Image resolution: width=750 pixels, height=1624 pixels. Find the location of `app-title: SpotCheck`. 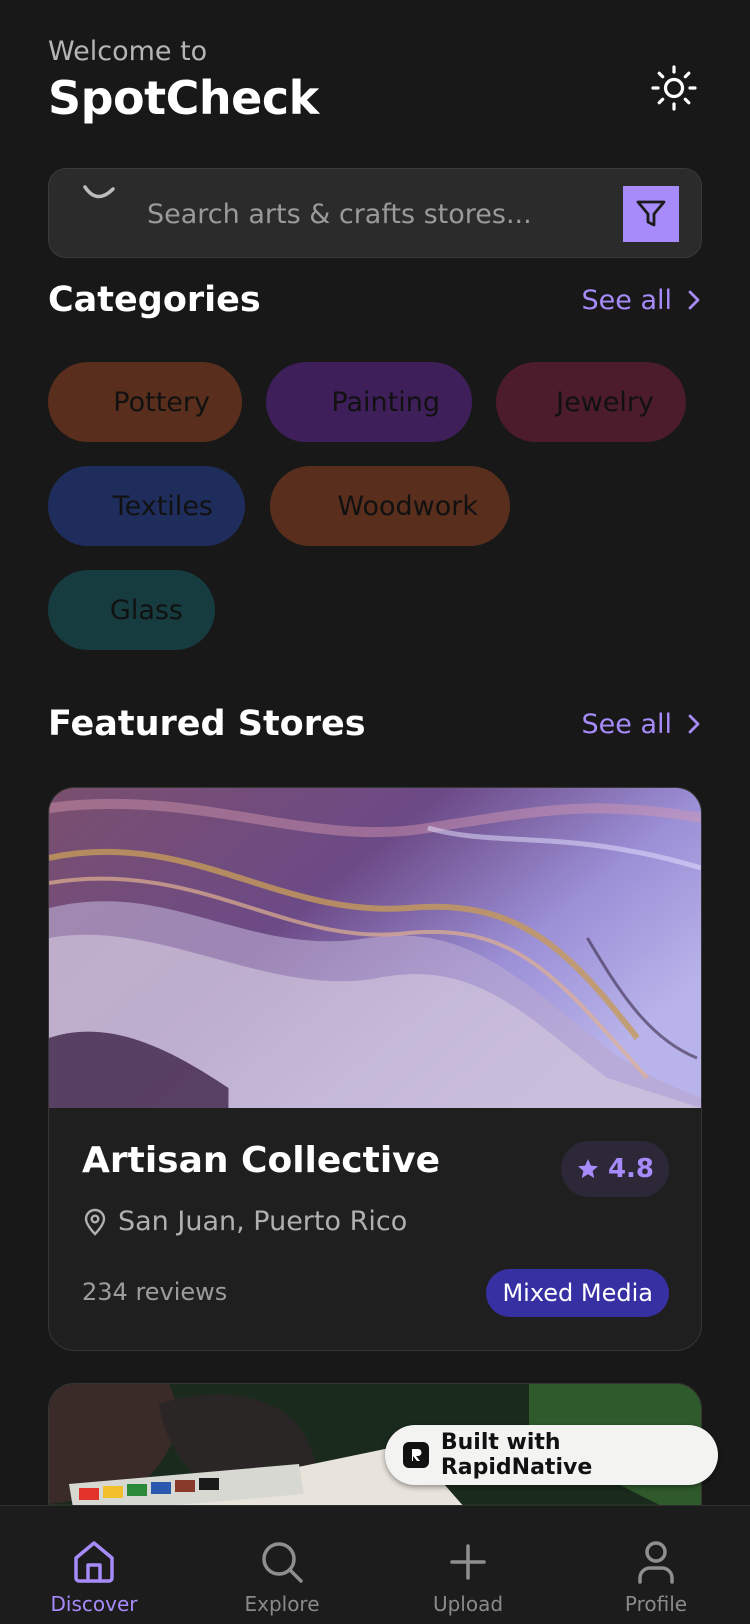

app-title: SpotCheck is located at coordinates (183, 98).